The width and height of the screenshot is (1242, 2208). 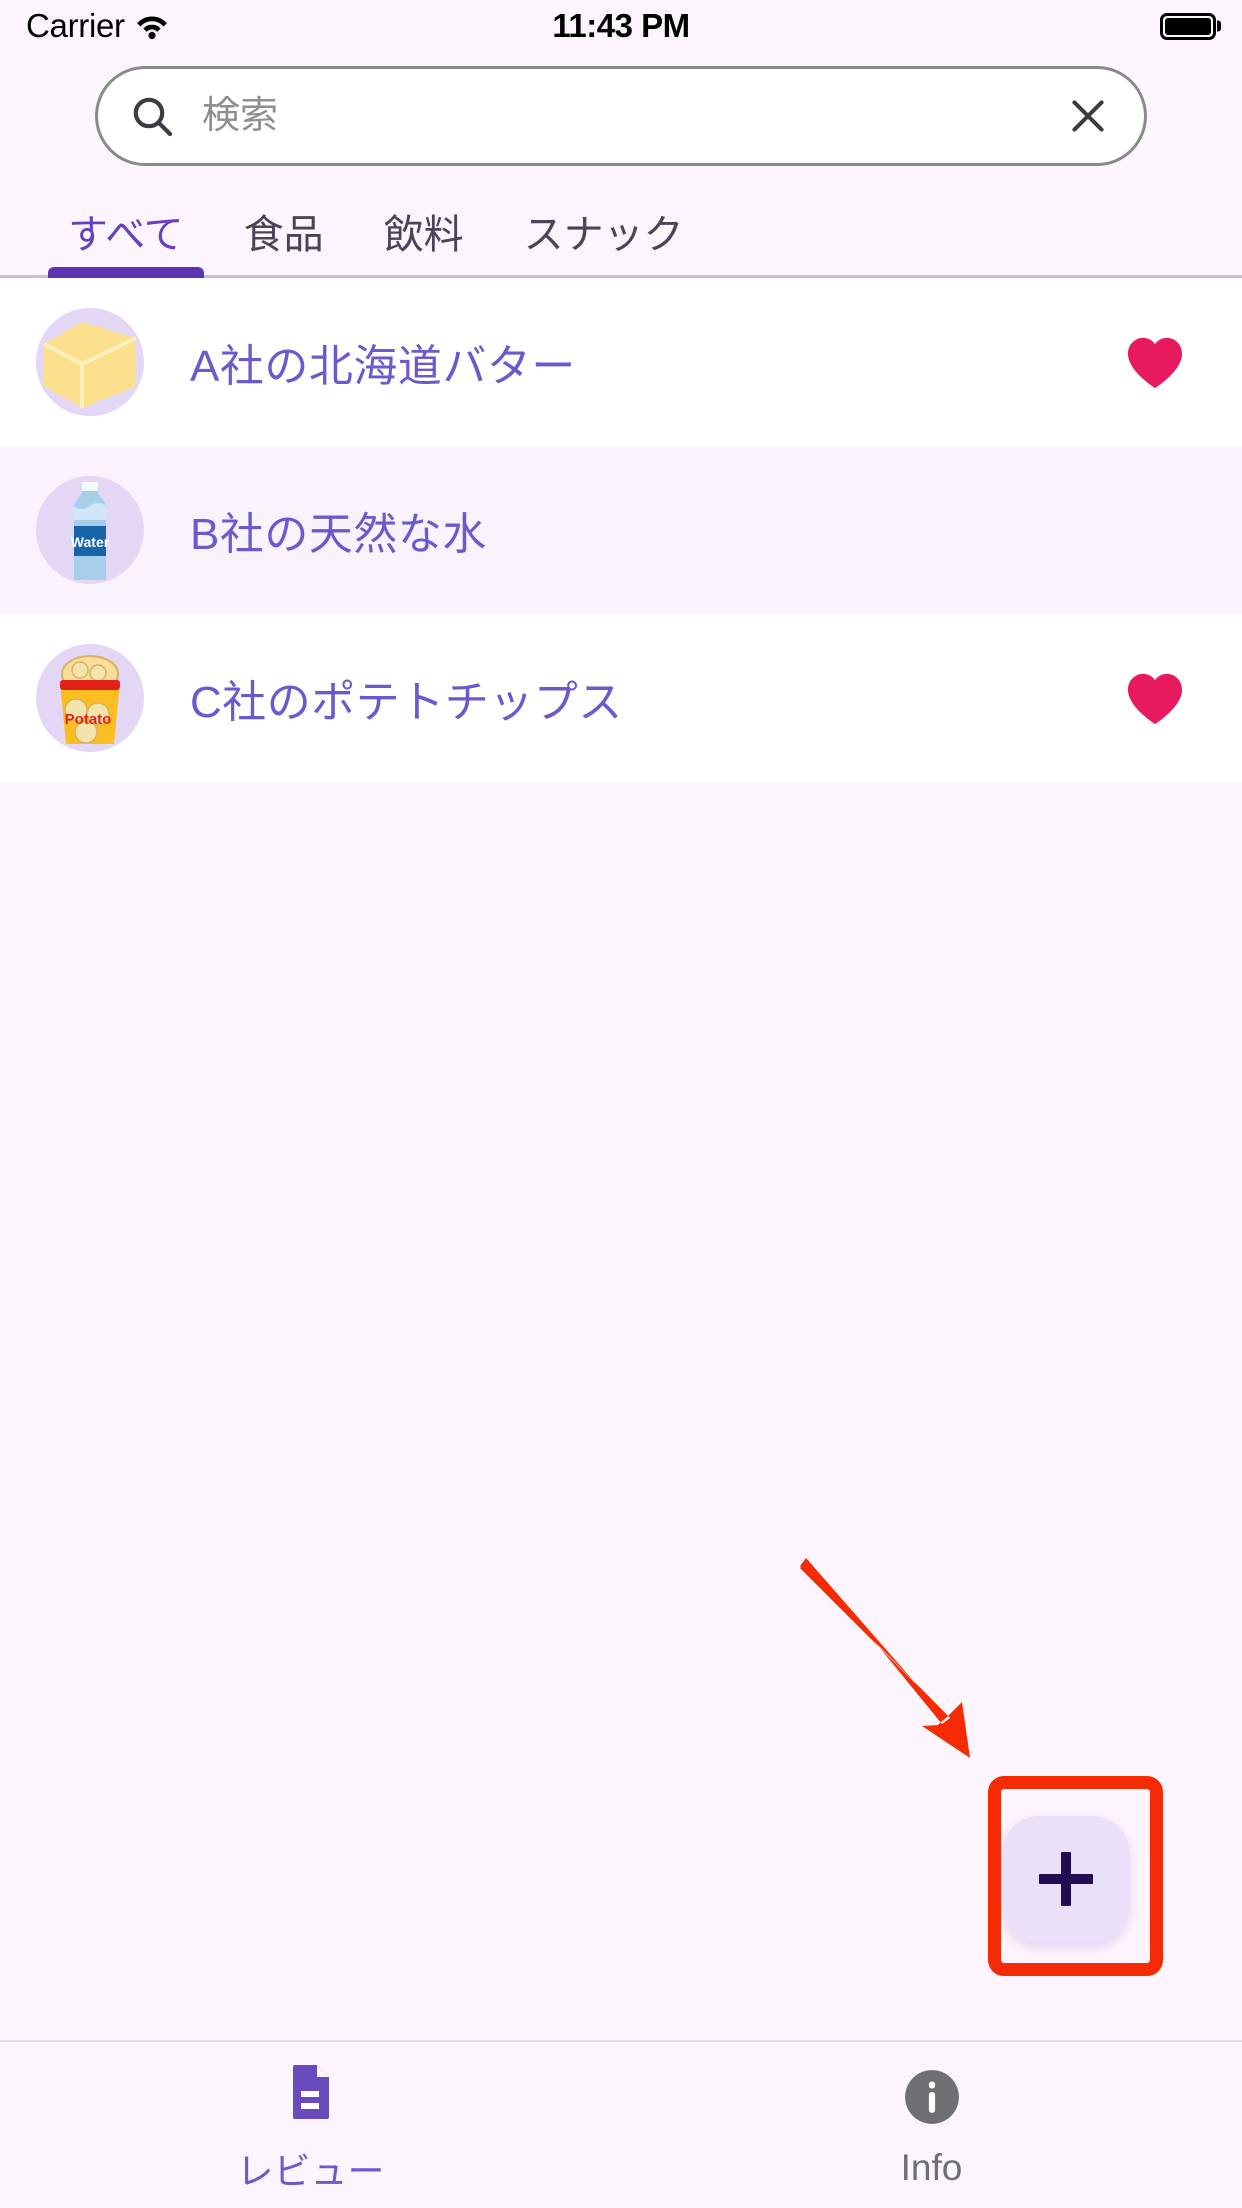 I want to click on status-bar-left: Carrier, so click(x=97, y=26).